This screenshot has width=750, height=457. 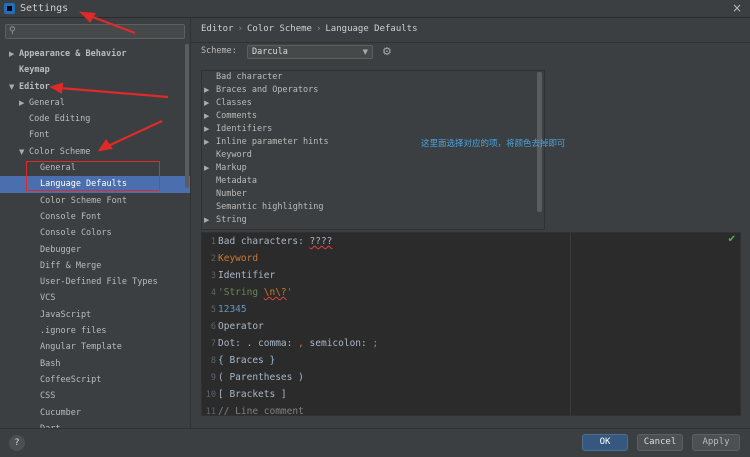 What do you see at coordinates (231, 194) in the screenshot?
I see `category-label: Number` at bounding box center [231, 194].